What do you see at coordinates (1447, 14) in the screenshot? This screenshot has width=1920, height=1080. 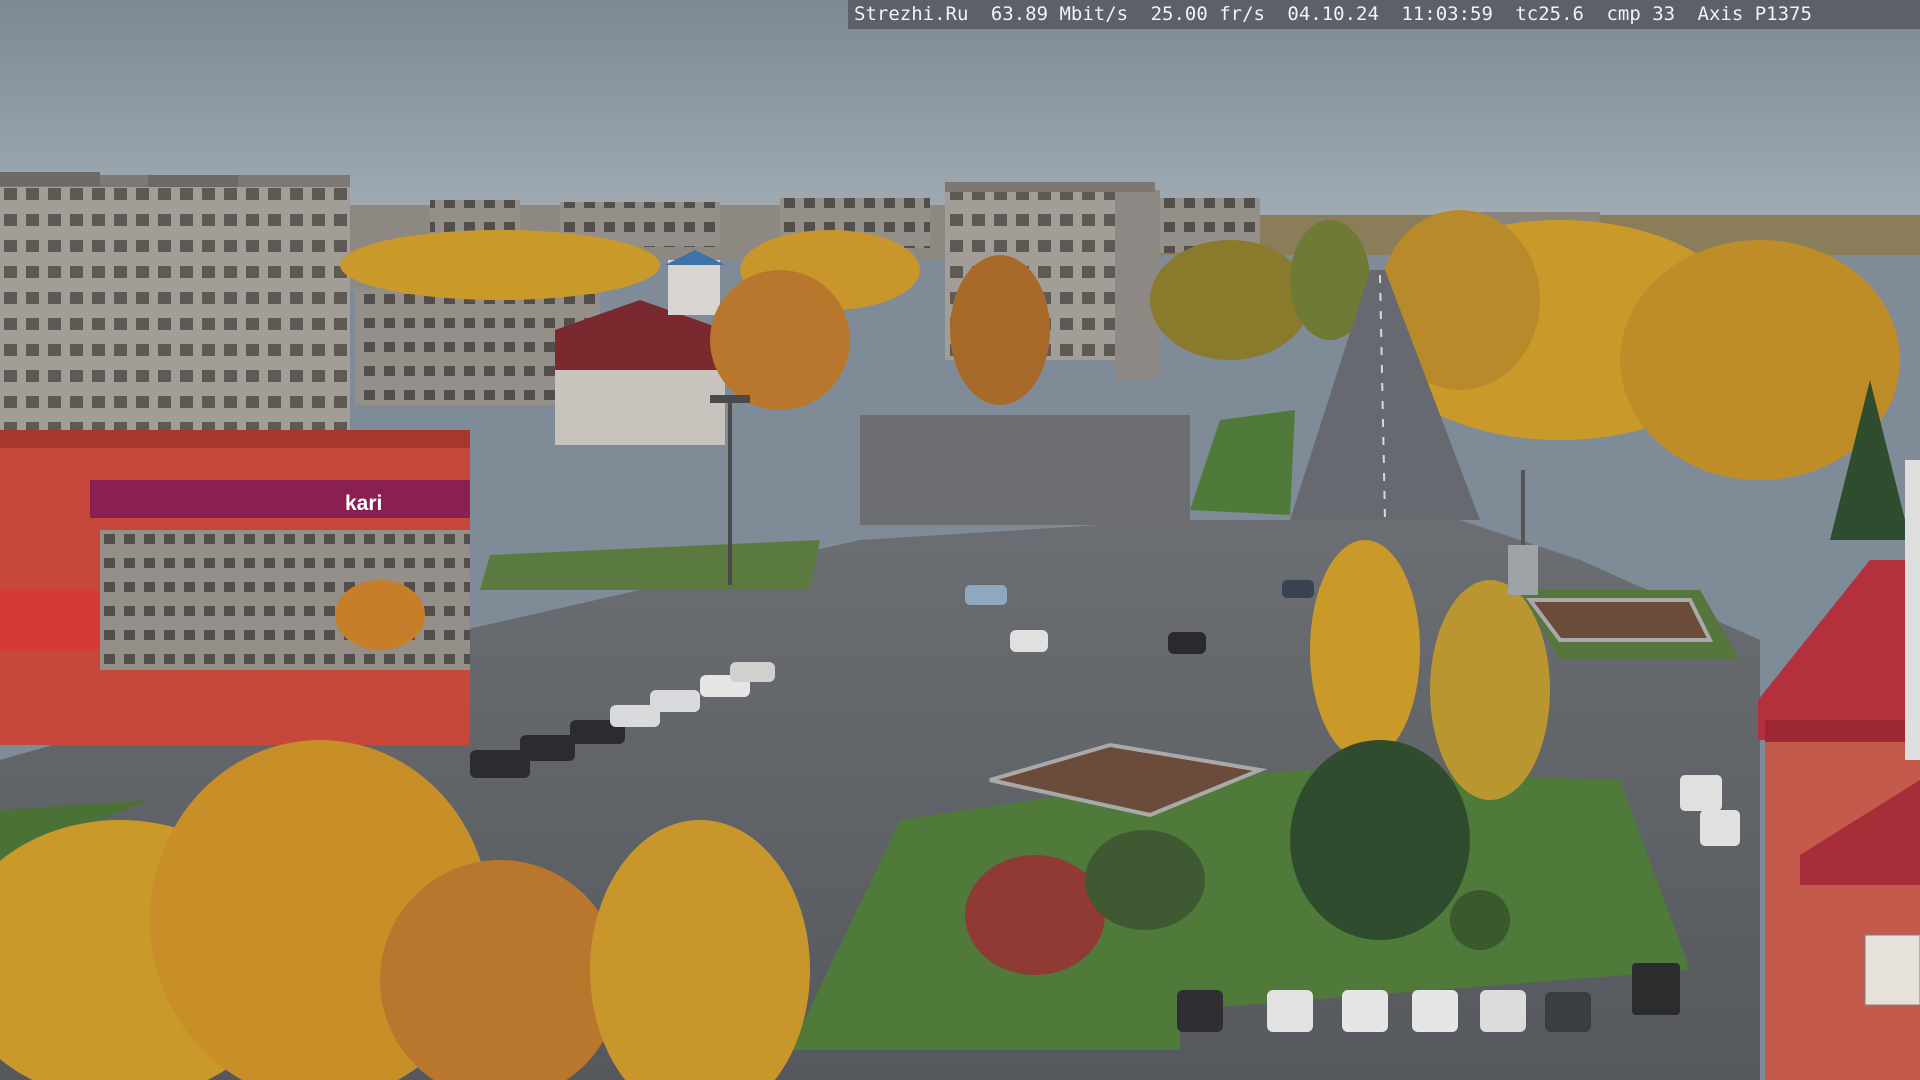 I see `time-readout: 11:03:59` at bounding box center [1447, 14].